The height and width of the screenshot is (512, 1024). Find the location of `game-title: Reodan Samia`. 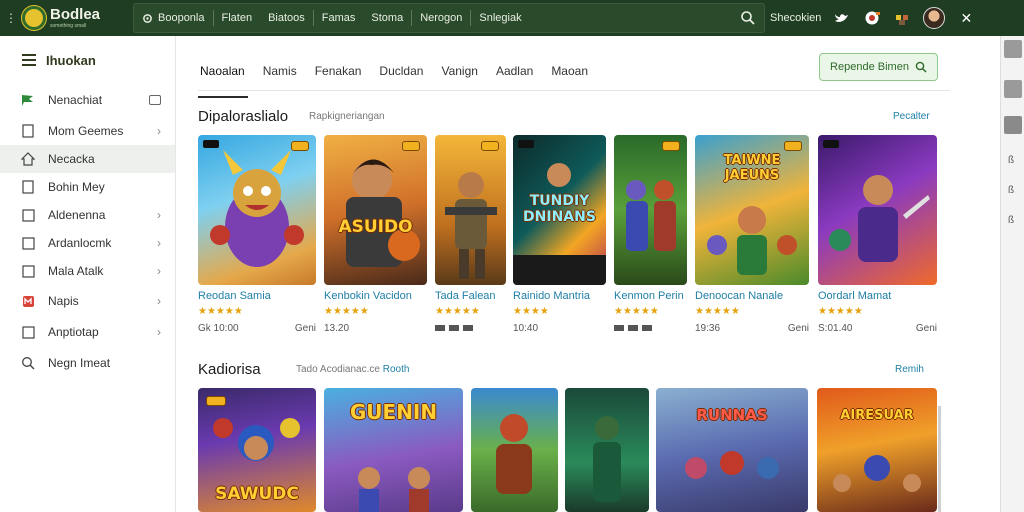

game-title: Reodan Samia is located at coordinates (257, 296).